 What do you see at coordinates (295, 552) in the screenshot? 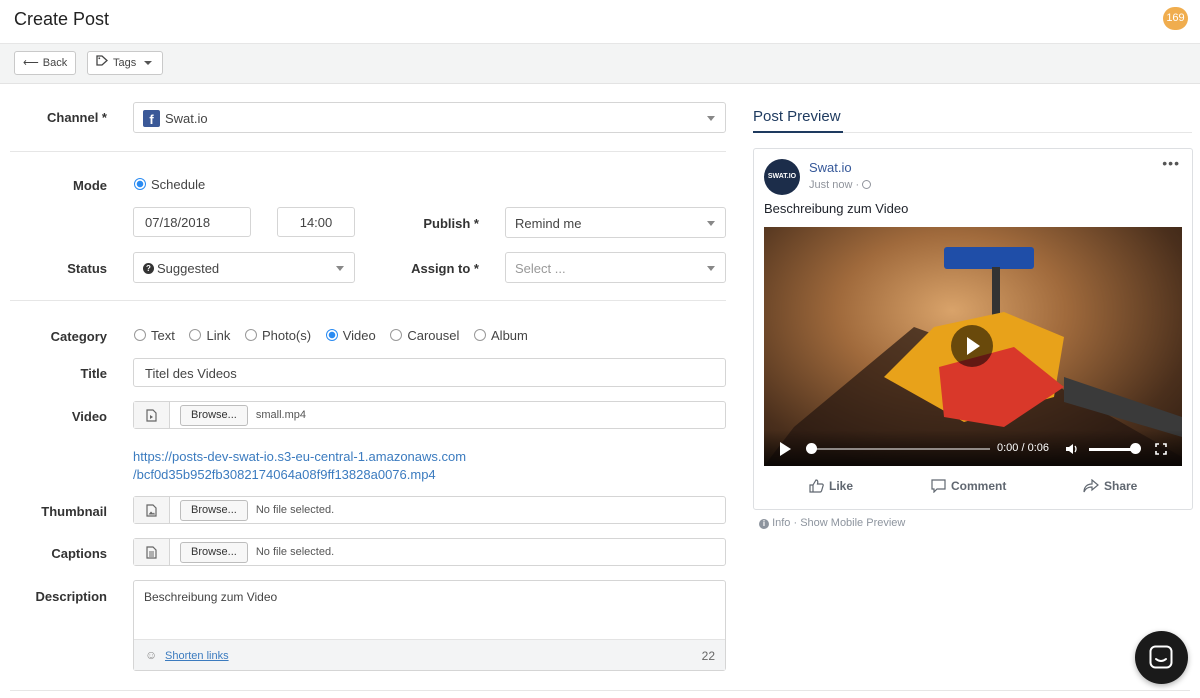
I see `captions-file-name: No file selected.` at bounding box center [295, 552].